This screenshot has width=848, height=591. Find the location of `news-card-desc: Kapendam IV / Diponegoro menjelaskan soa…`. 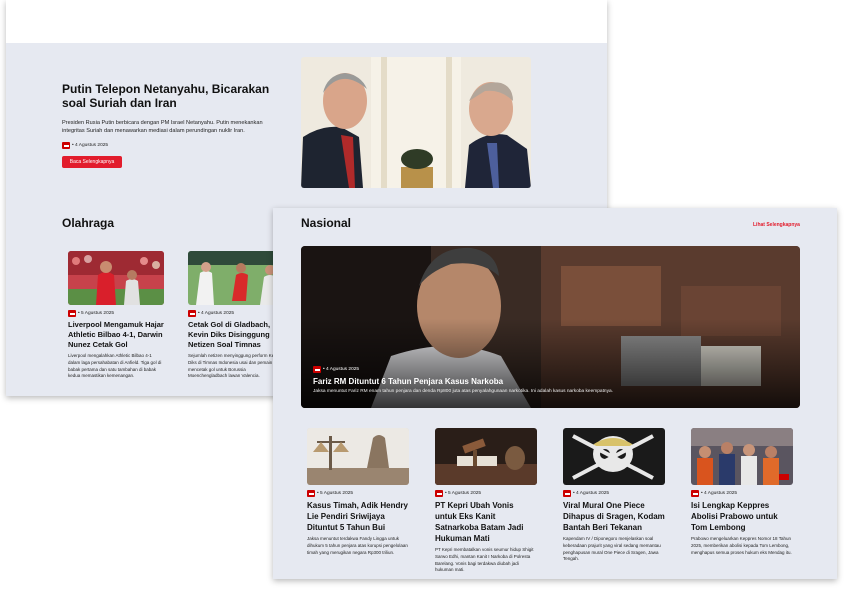

news-card-desc: Kapendam IV / Diponegoro menjelaskan soa… is located at coordinates (612, 549).